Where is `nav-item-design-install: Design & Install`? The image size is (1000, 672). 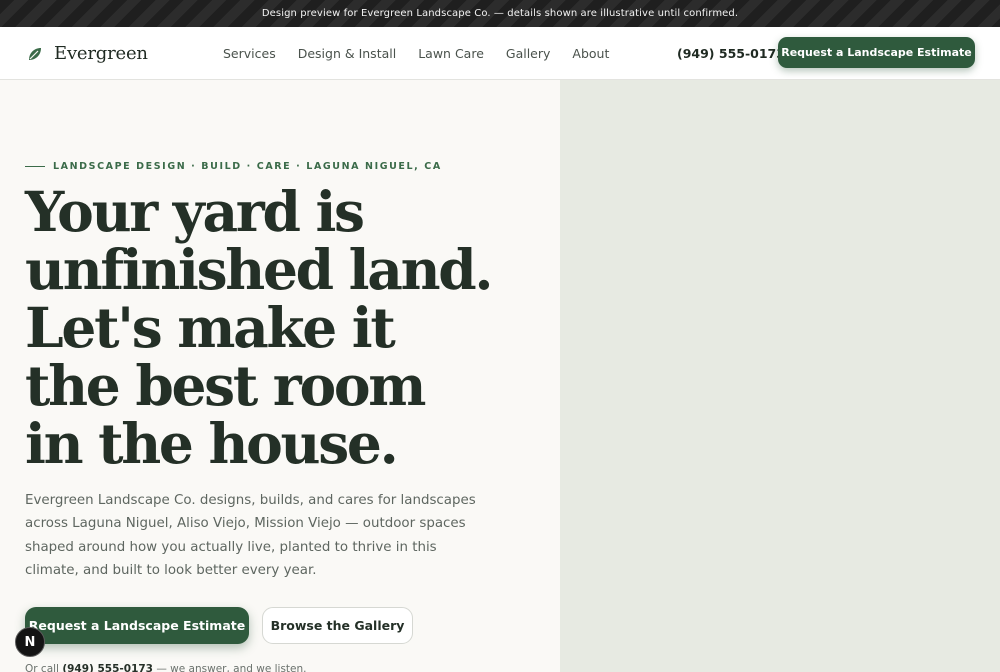
nav-item-design-install: Design & Install is located at coordinates (347, 53).